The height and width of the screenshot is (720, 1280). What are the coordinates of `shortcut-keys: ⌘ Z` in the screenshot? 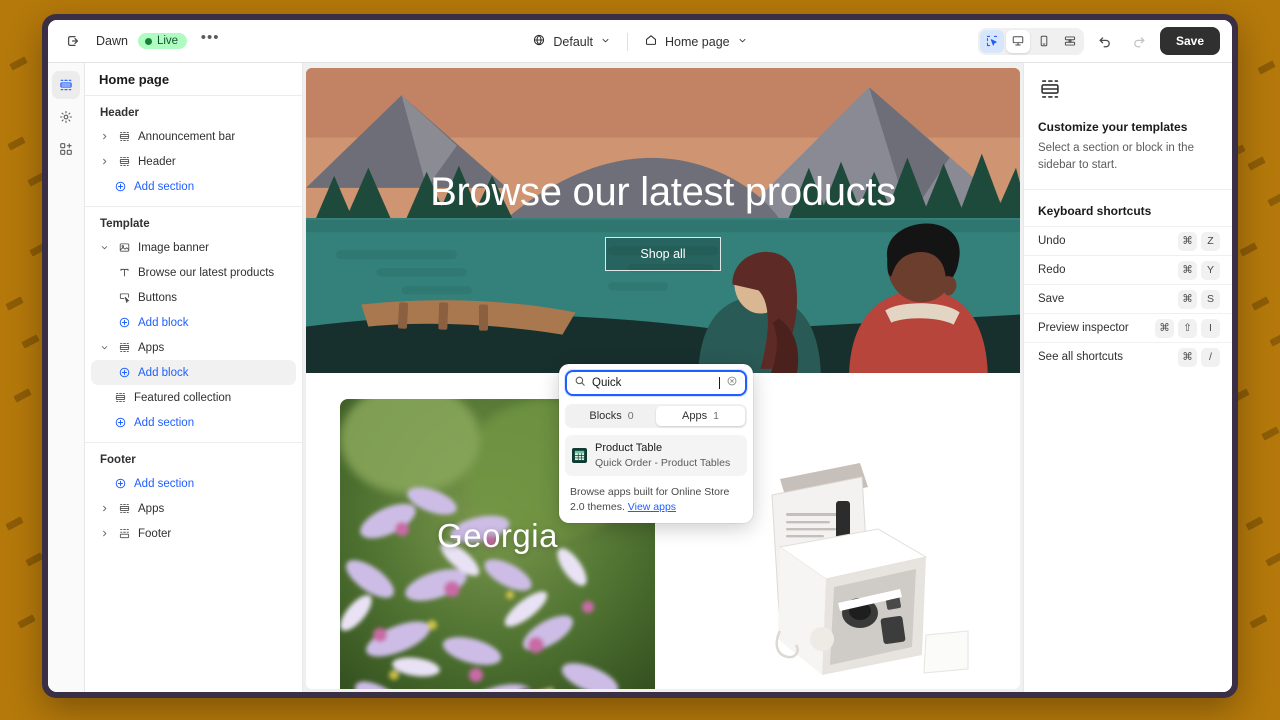 It's located at (1199, 241).